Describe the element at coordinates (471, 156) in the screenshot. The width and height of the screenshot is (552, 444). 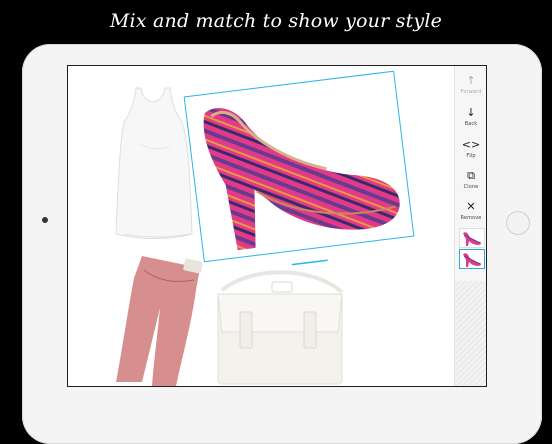
I see `flip-label: Flip` at that location.